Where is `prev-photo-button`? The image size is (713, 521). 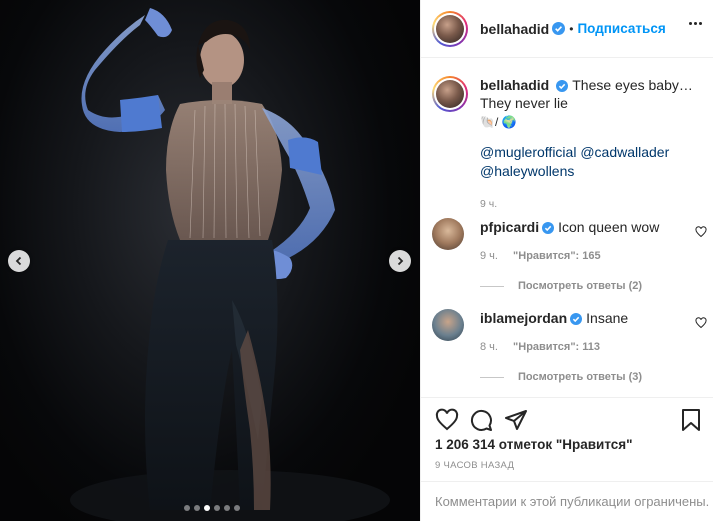 prev-photo-button is located at coordinates (19, 261).